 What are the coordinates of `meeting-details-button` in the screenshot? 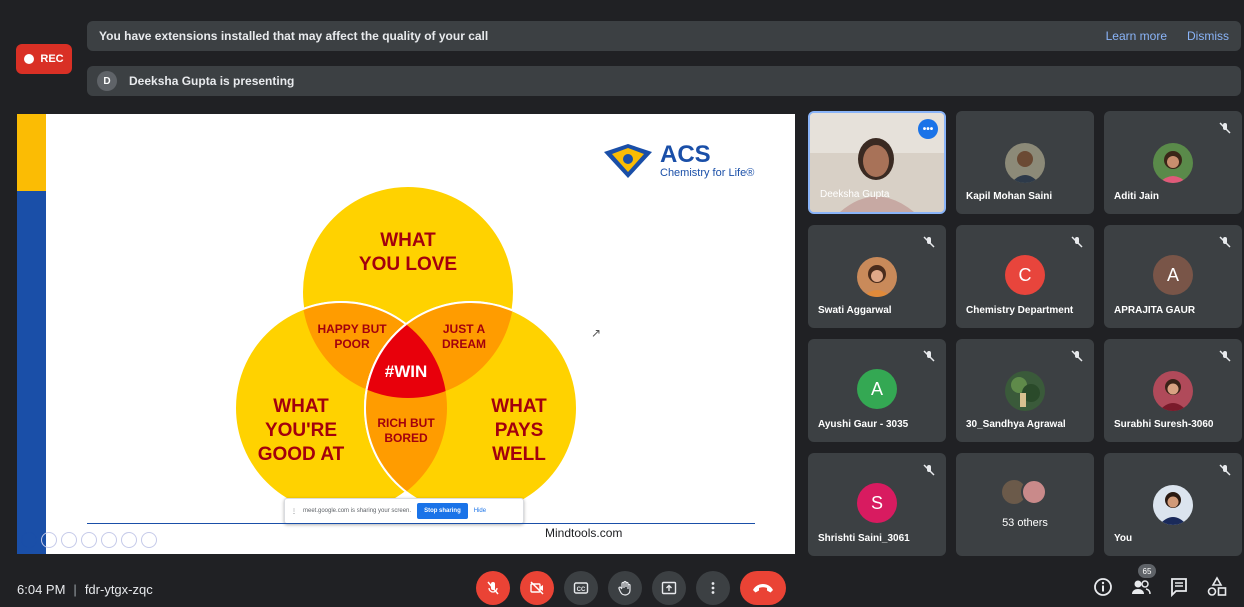 It's located at (1103, 587).